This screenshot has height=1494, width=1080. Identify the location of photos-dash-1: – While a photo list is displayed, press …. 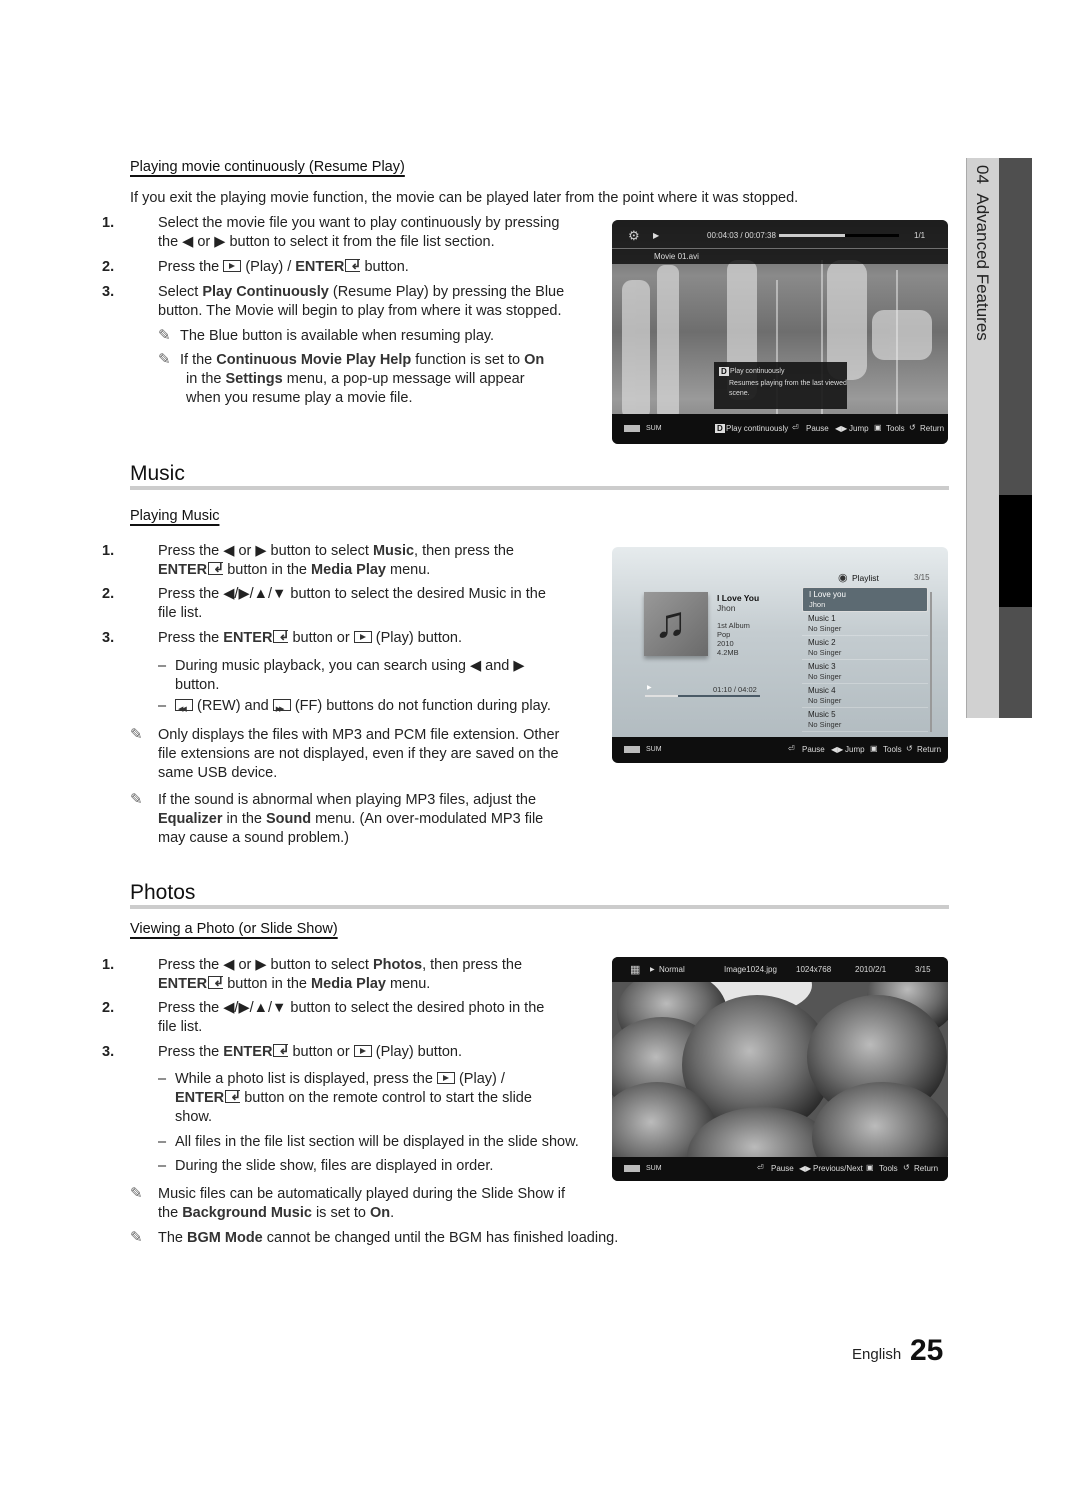
(376, 1098).